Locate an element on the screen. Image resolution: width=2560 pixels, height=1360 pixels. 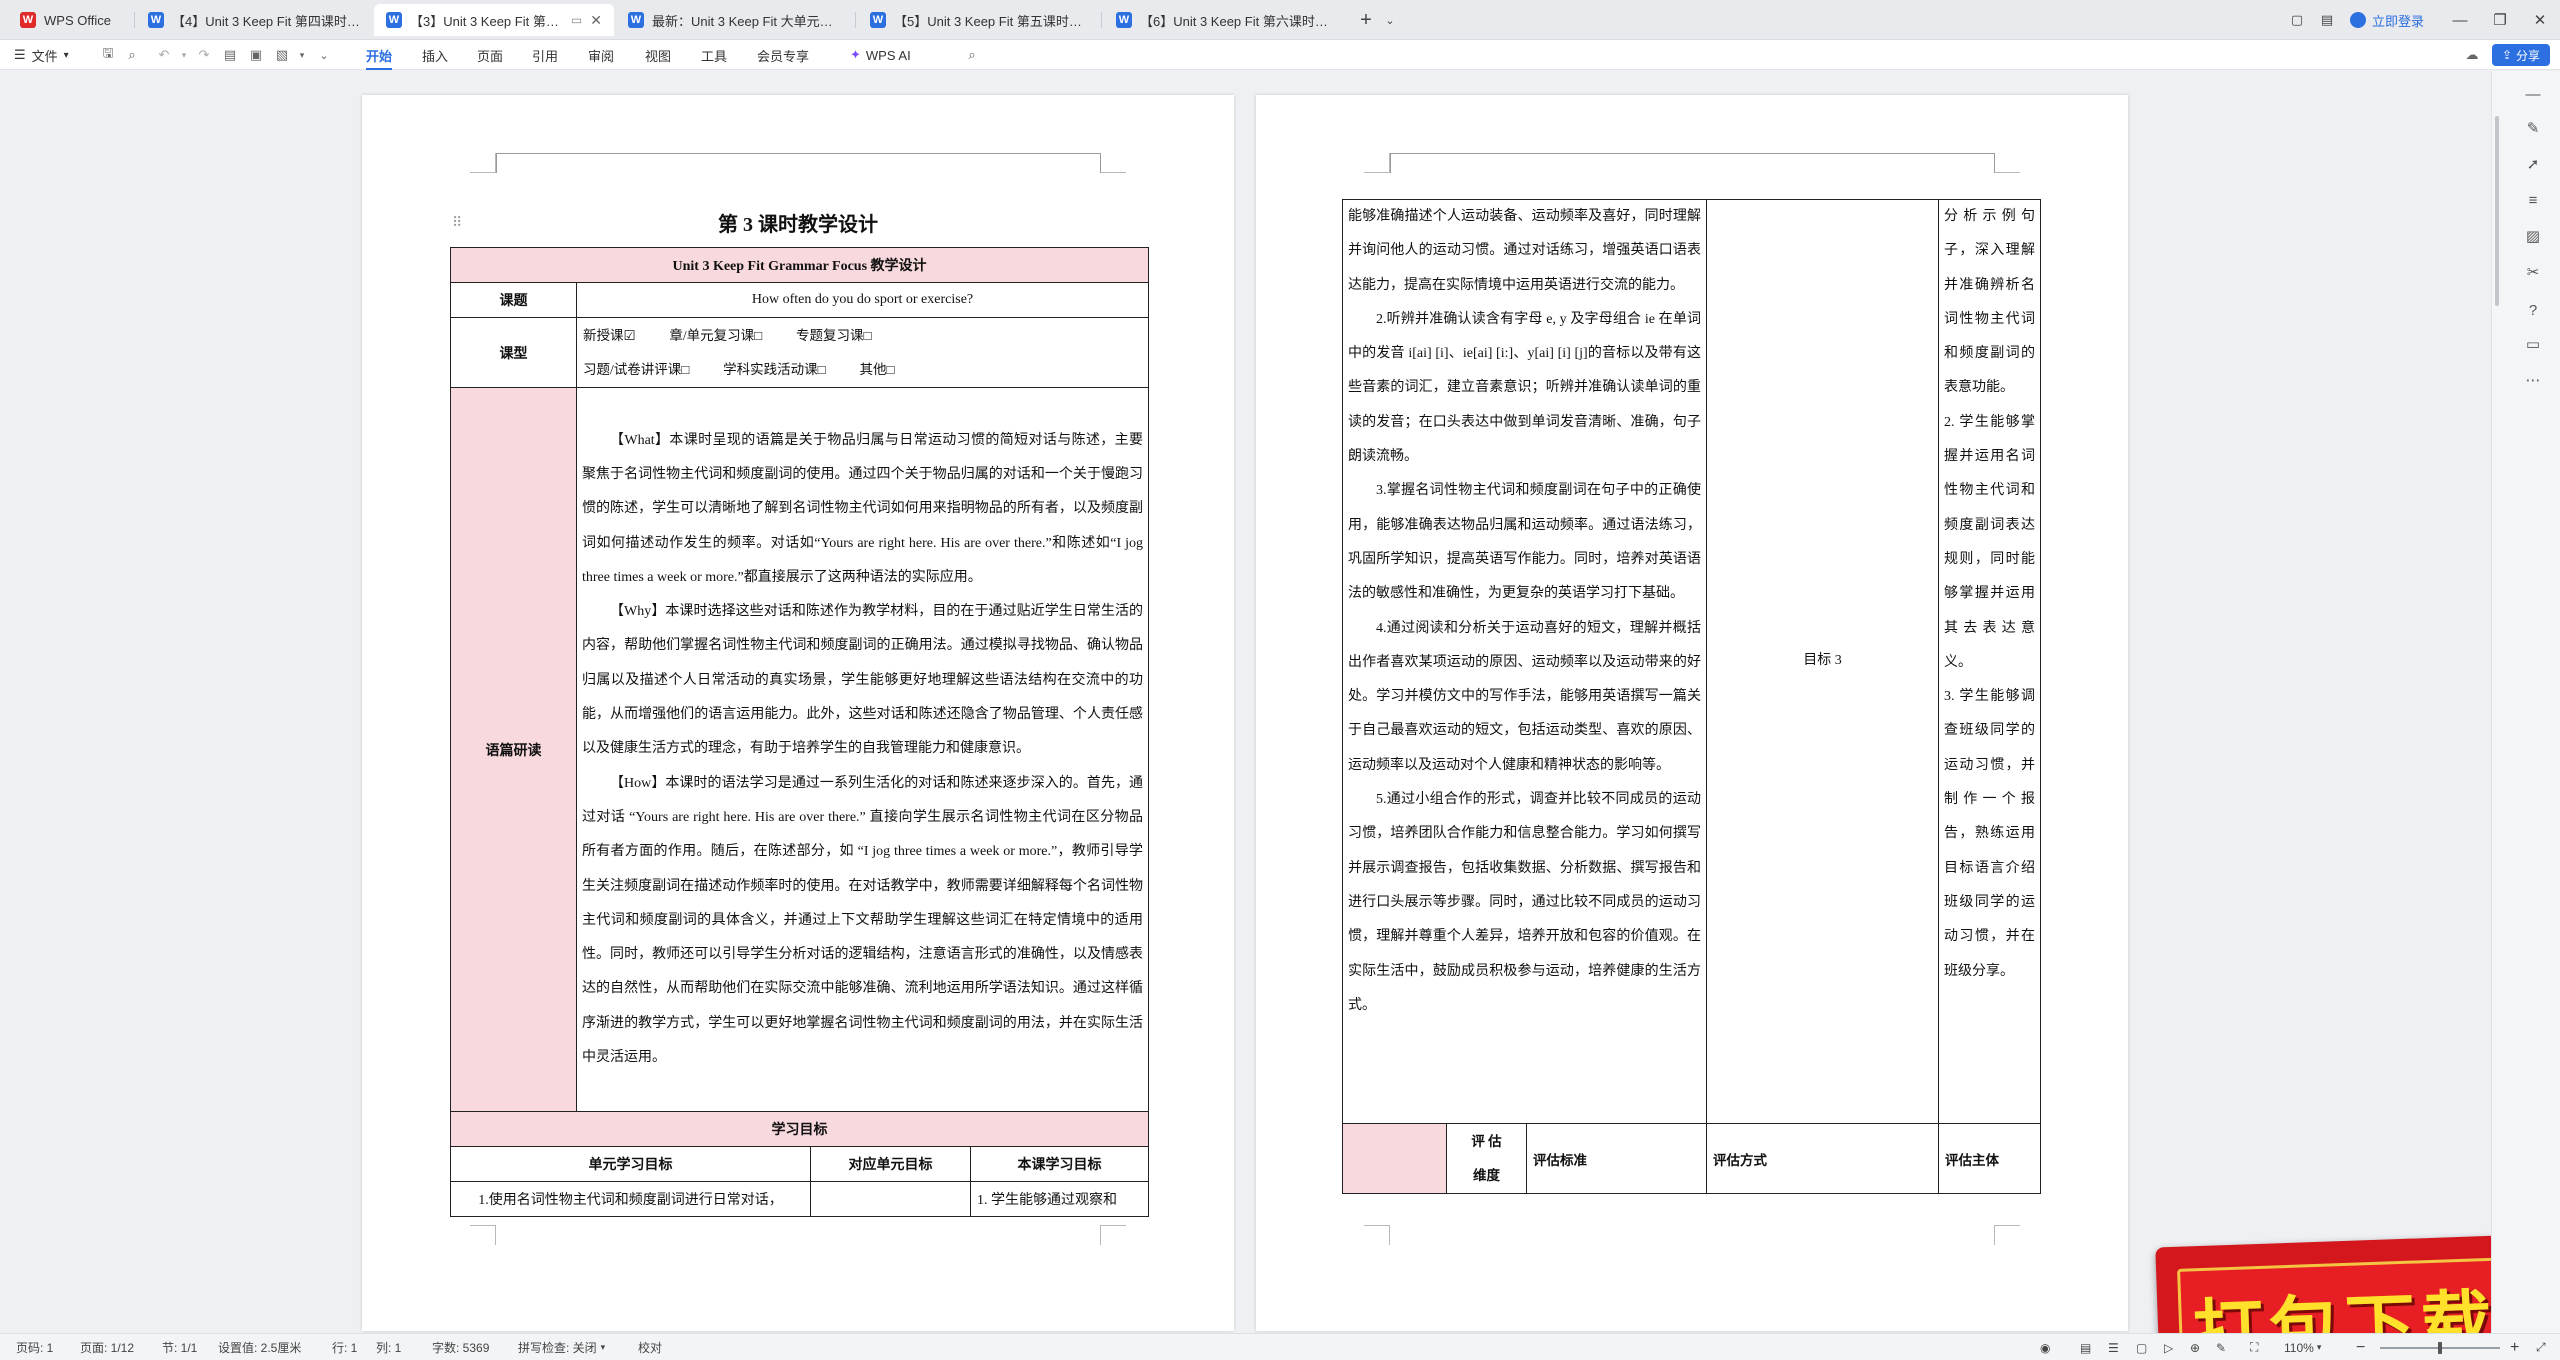
status-word-count: 字数: 5369 is located at coordinates (460, 1347).